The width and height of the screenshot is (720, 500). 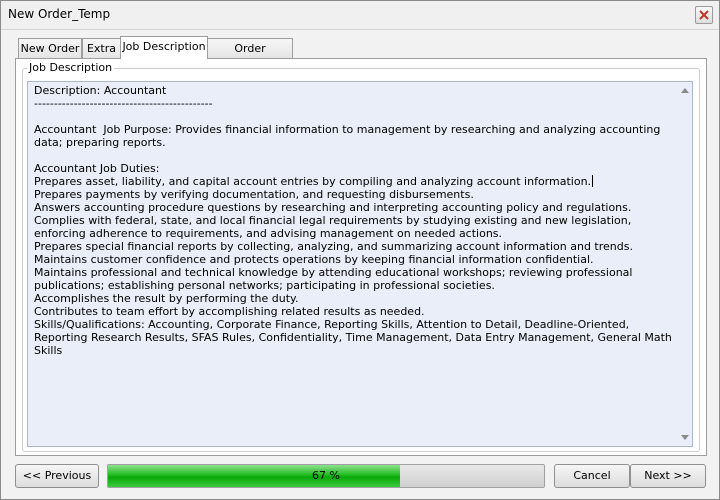 I want to click on text-caret, so click(x=593, y=181).